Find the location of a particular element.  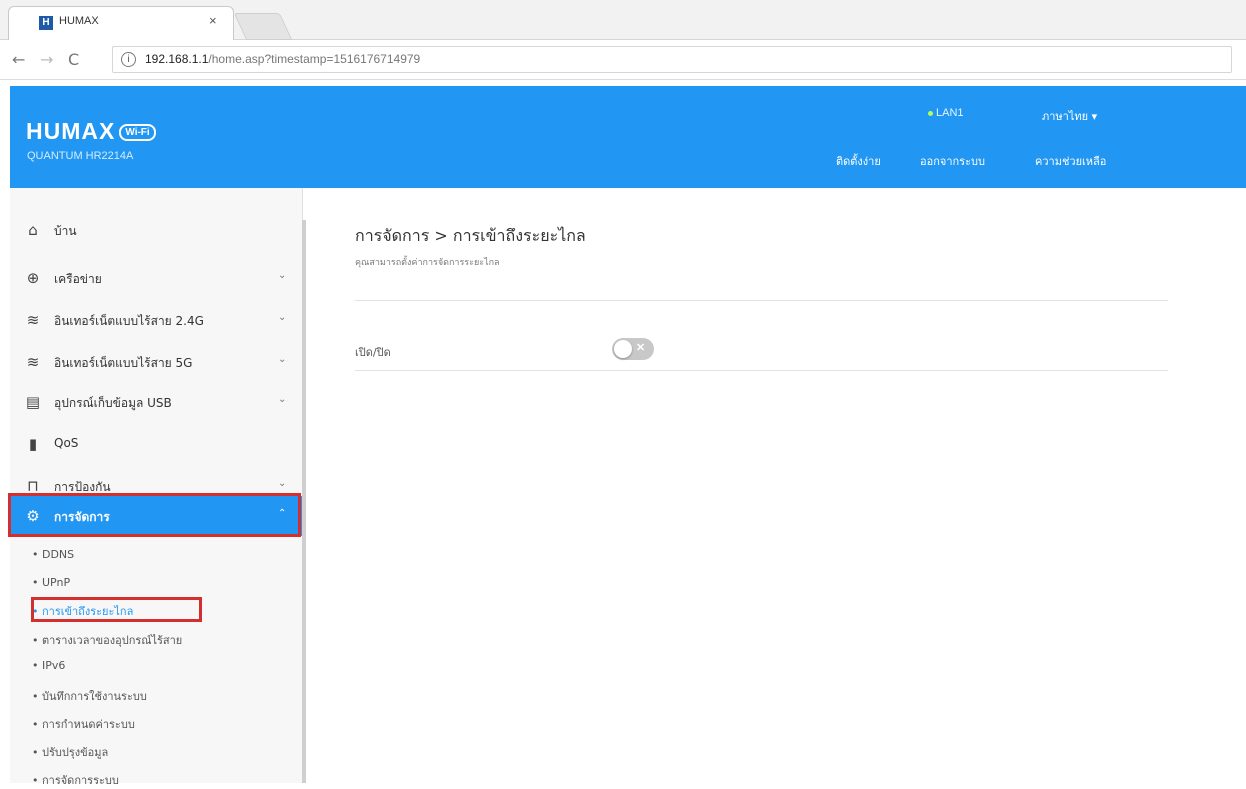

sidebar-scrollbar is located at coordinates (304, 501).